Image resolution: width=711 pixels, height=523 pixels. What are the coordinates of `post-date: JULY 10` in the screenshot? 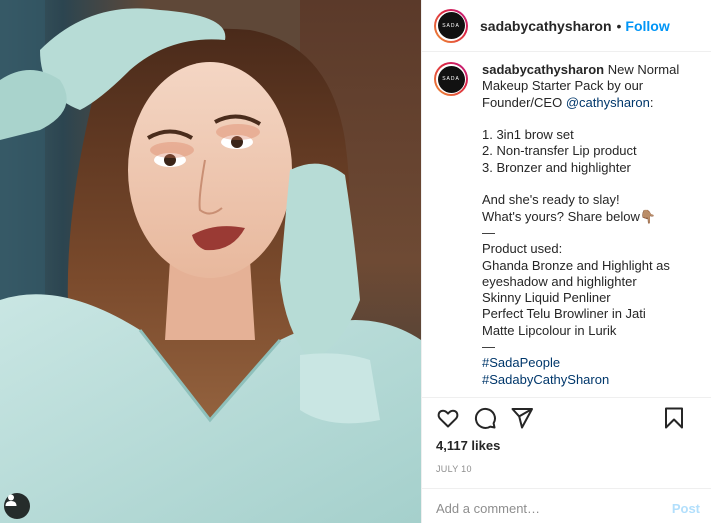 It's located at (566, 469).